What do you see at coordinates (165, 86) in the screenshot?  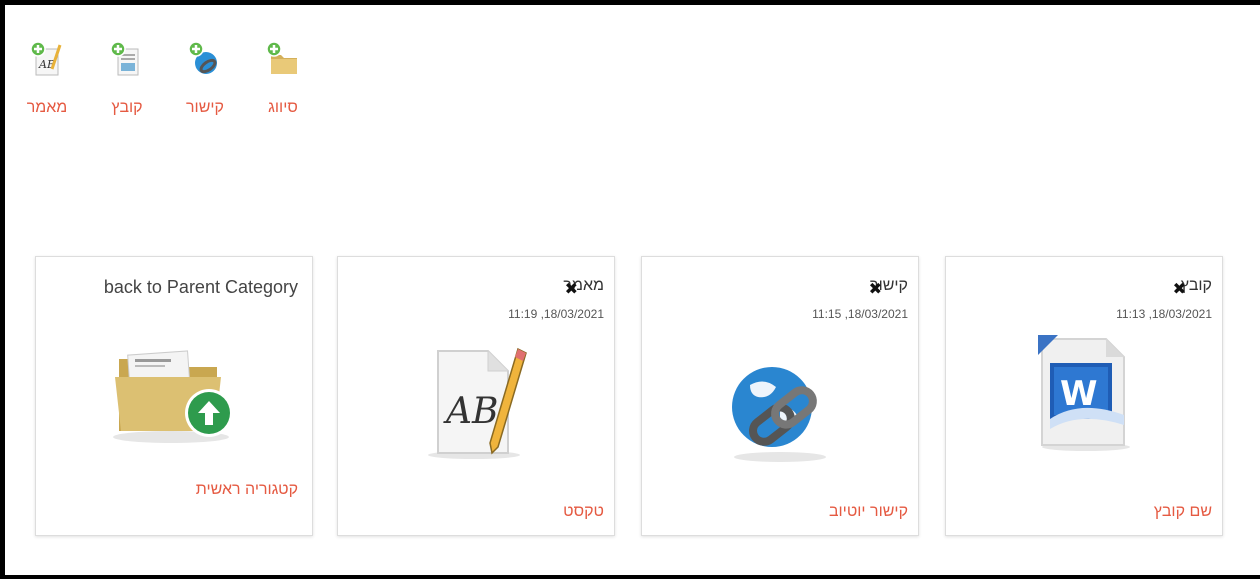 I see `add-toolbar: AB מאמר קובץ קישור סיווג` at bounding box center [165, 86].